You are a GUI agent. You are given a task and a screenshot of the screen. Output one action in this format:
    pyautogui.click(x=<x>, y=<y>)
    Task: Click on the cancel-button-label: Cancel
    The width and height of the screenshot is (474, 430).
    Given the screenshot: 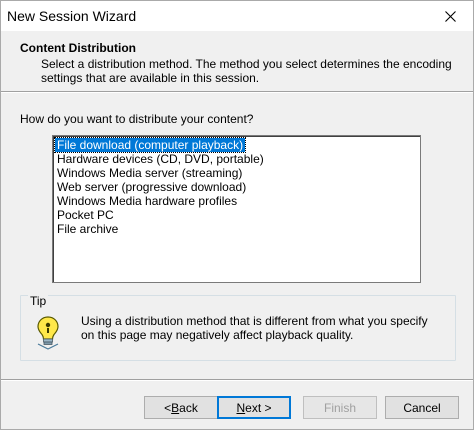 What is the action you would take?
    pyautogui.click(x=422, y=407)
    